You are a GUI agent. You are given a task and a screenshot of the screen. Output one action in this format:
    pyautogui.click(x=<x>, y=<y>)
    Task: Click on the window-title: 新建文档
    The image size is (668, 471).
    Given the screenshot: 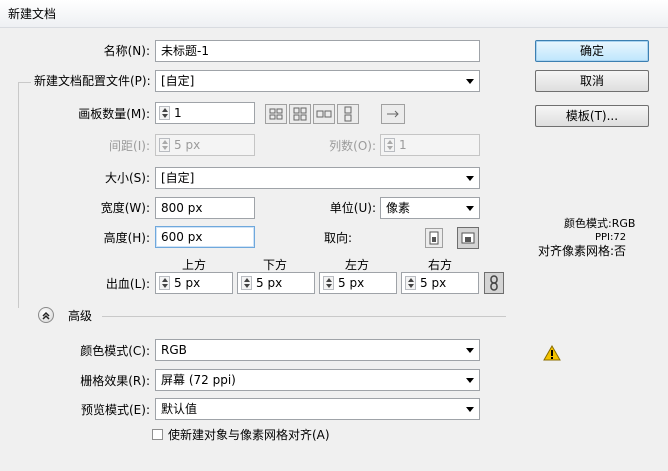 What is the action you would take?
    pyautogui.click(x=32, y=14)
    